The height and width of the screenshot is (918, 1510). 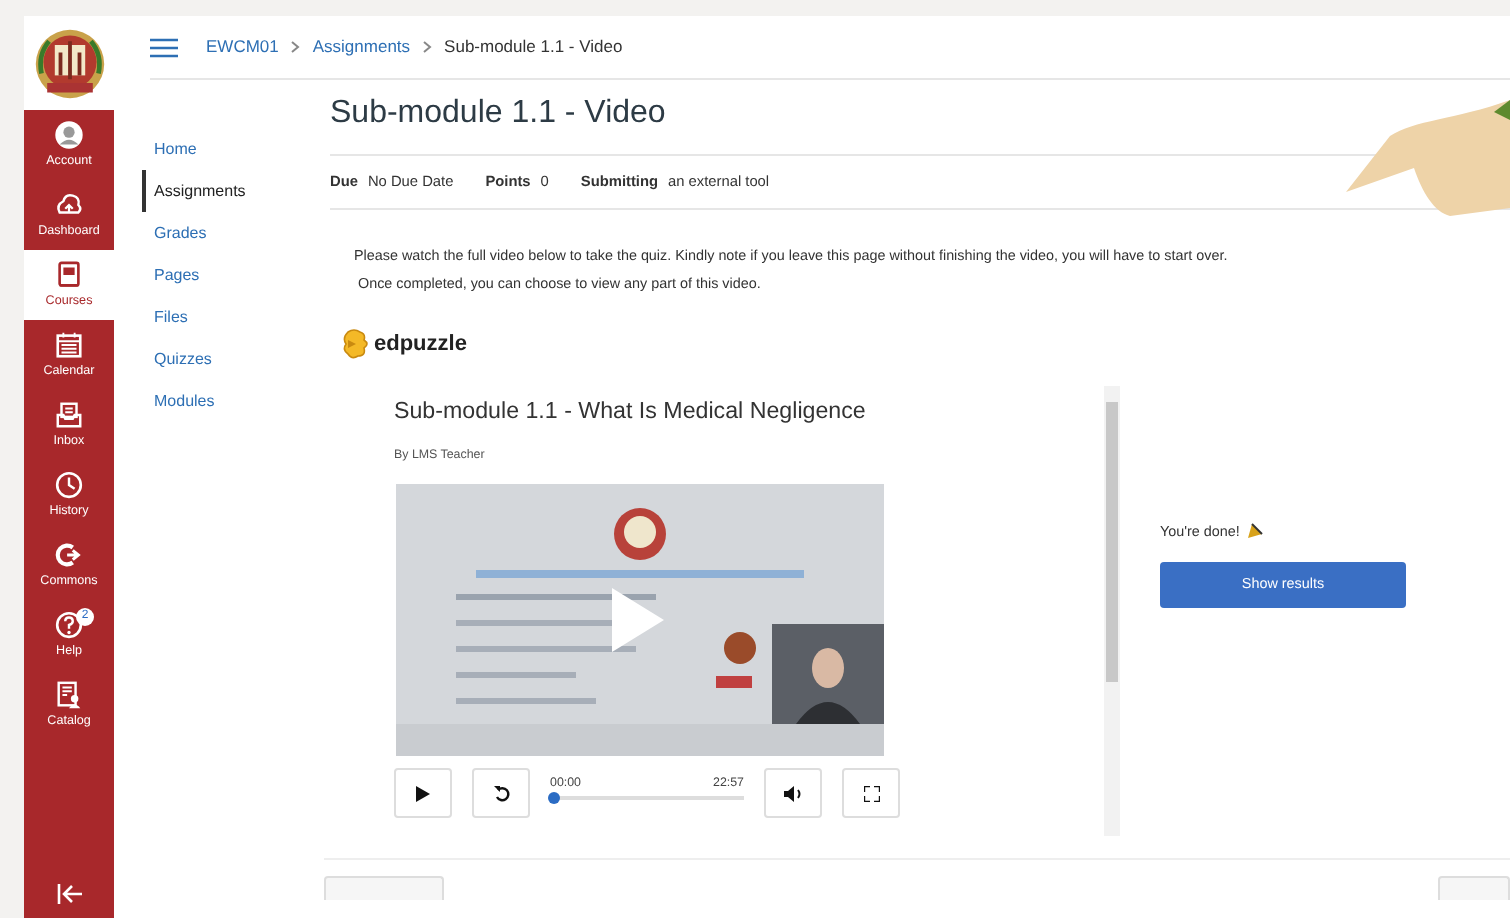 What do you see at coordinates (69, 204) in the screenshot?
I see `dashboard-icon` at bounding box center [69, 204].